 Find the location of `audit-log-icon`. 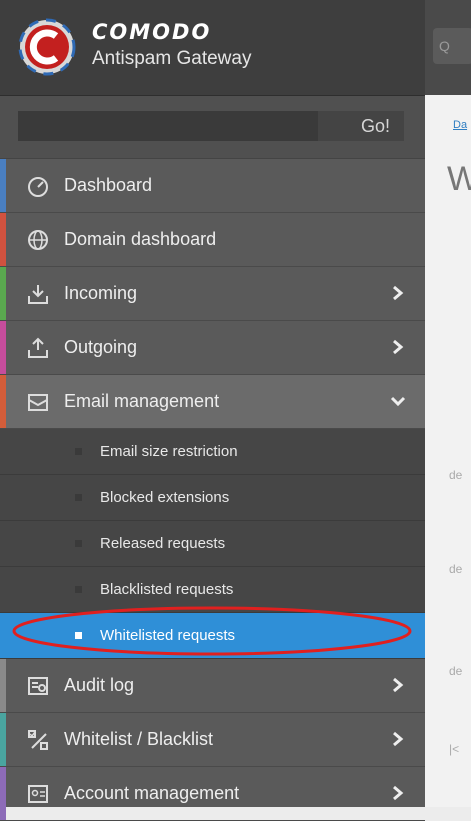

audit-log-icon is located at coordinates (38, 686).